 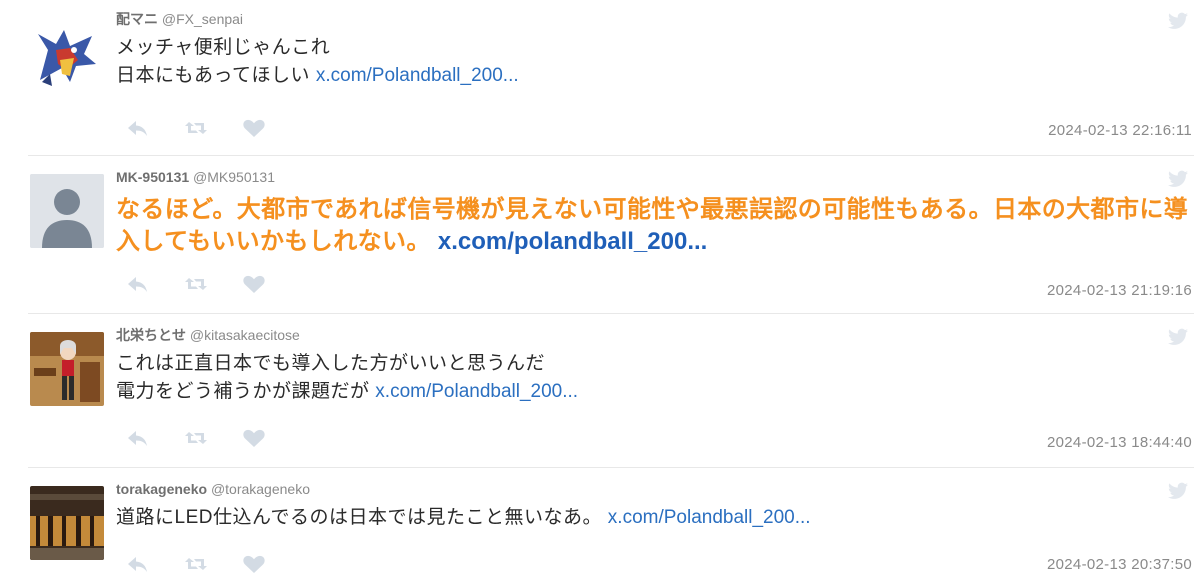 I want to click on user-handle: @FX_senpai, so click(x=202, y=19).